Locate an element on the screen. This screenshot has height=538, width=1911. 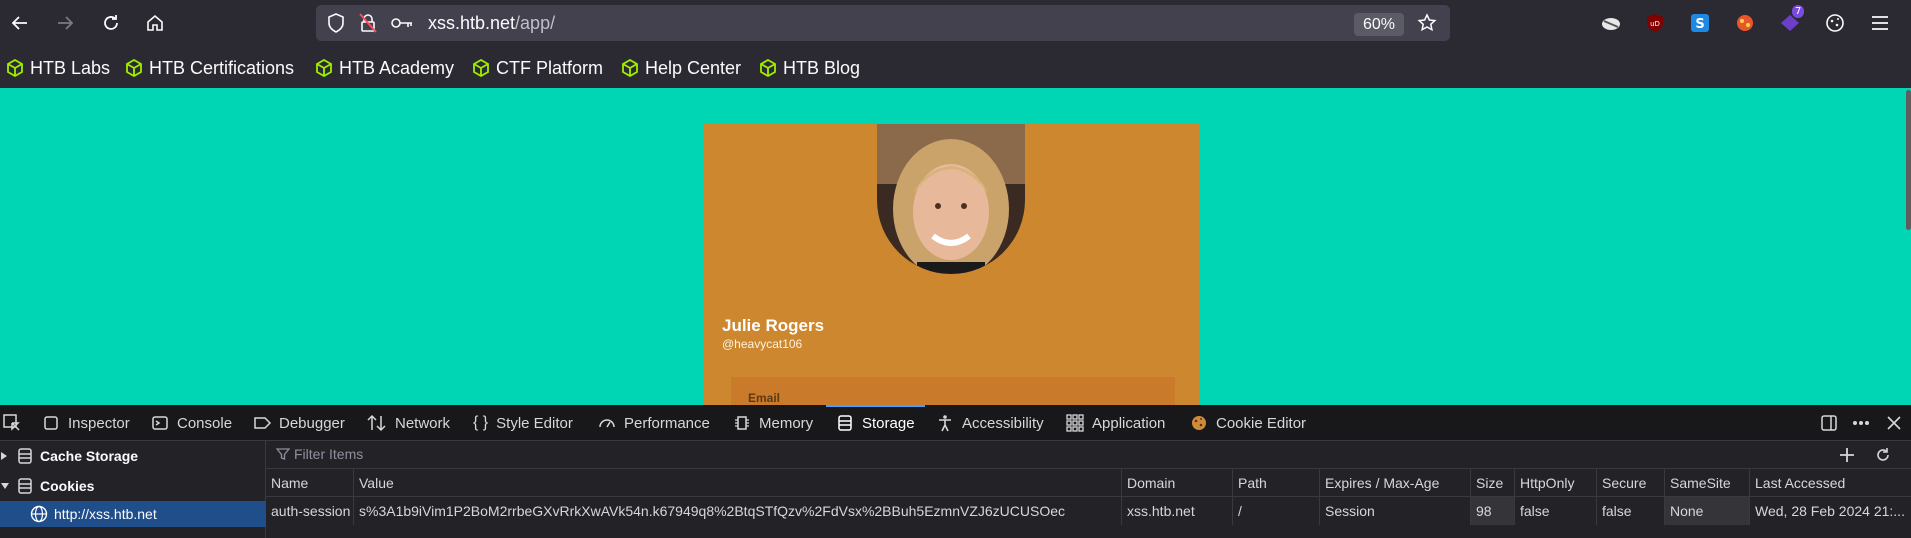
bookmark-htb-academy: HTB Academy is located at coordinates (384, 68).